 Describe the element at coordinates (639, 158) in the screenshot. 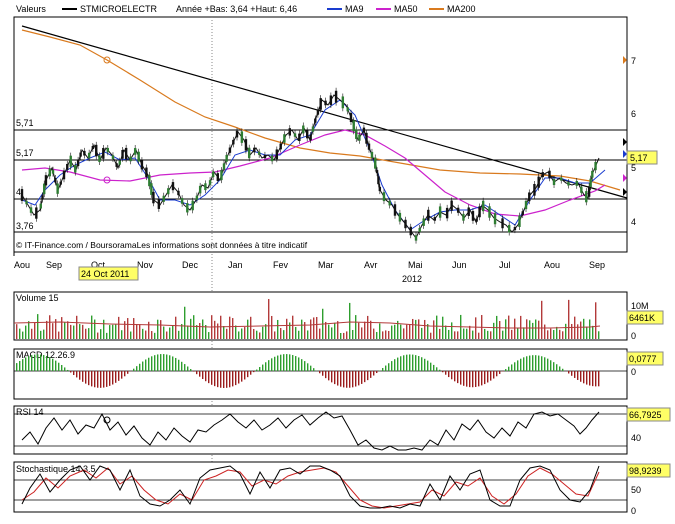

I see `price-current-value: 5,17` at that location.